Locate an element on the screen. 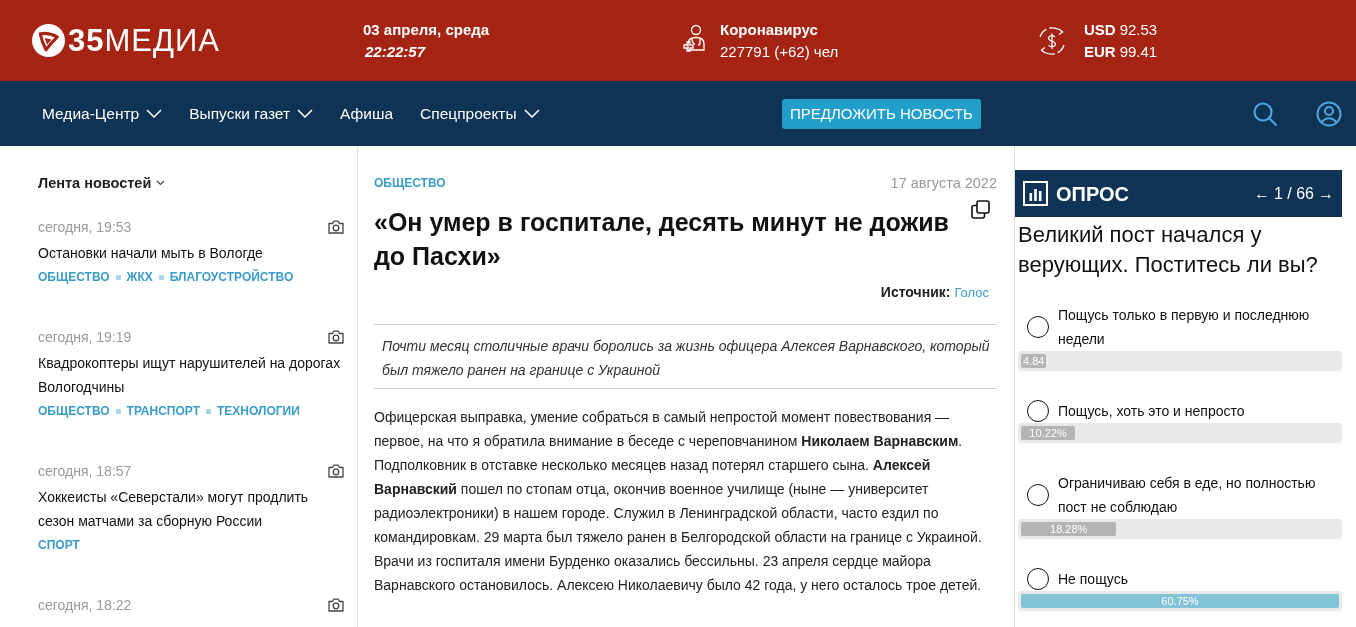 The image size is (1356, 627). nav-menu-item: Выпуски газет is located at coordinates (251, 113).